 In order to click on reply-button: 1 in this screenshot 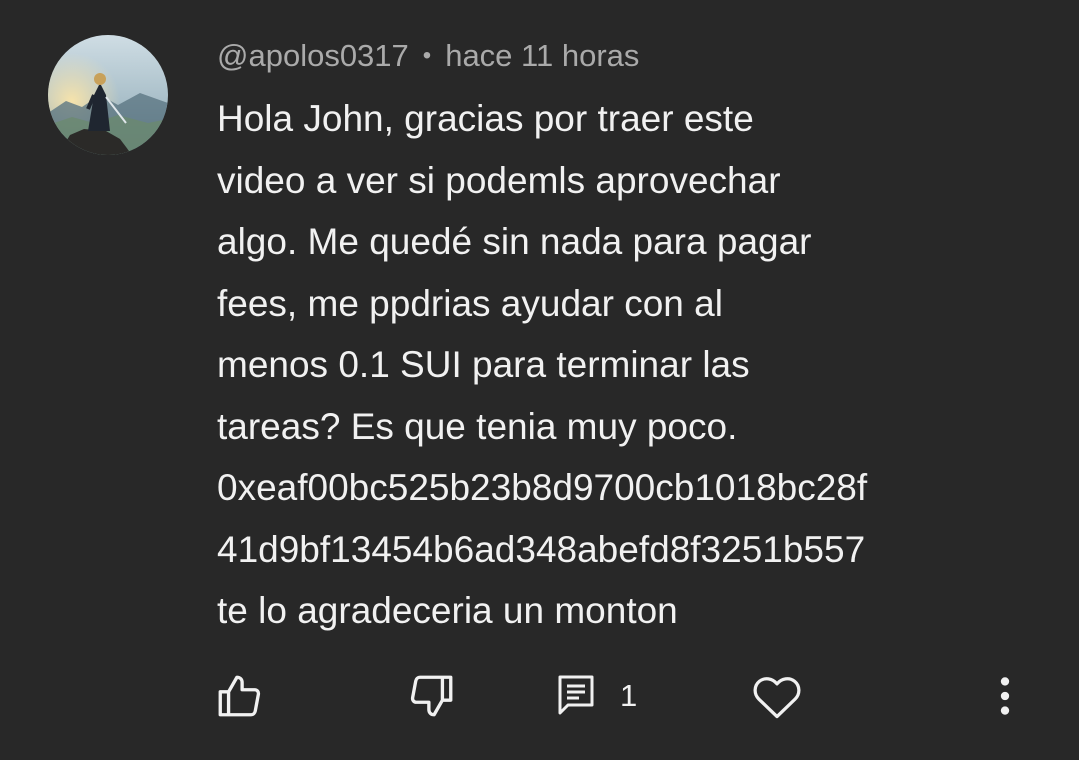, I will do `click(596, 696)`.